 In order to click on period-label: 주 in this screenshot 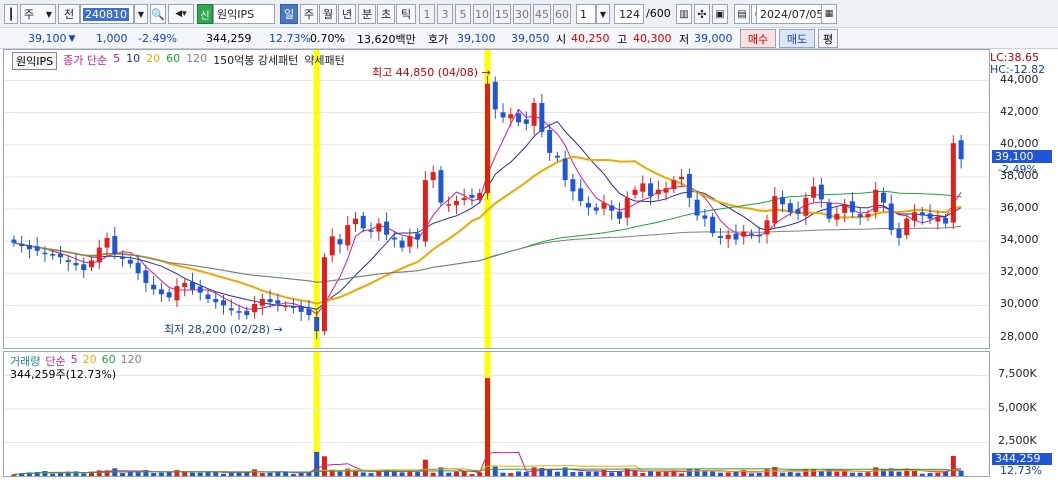, I will do `click(309, 14)`.